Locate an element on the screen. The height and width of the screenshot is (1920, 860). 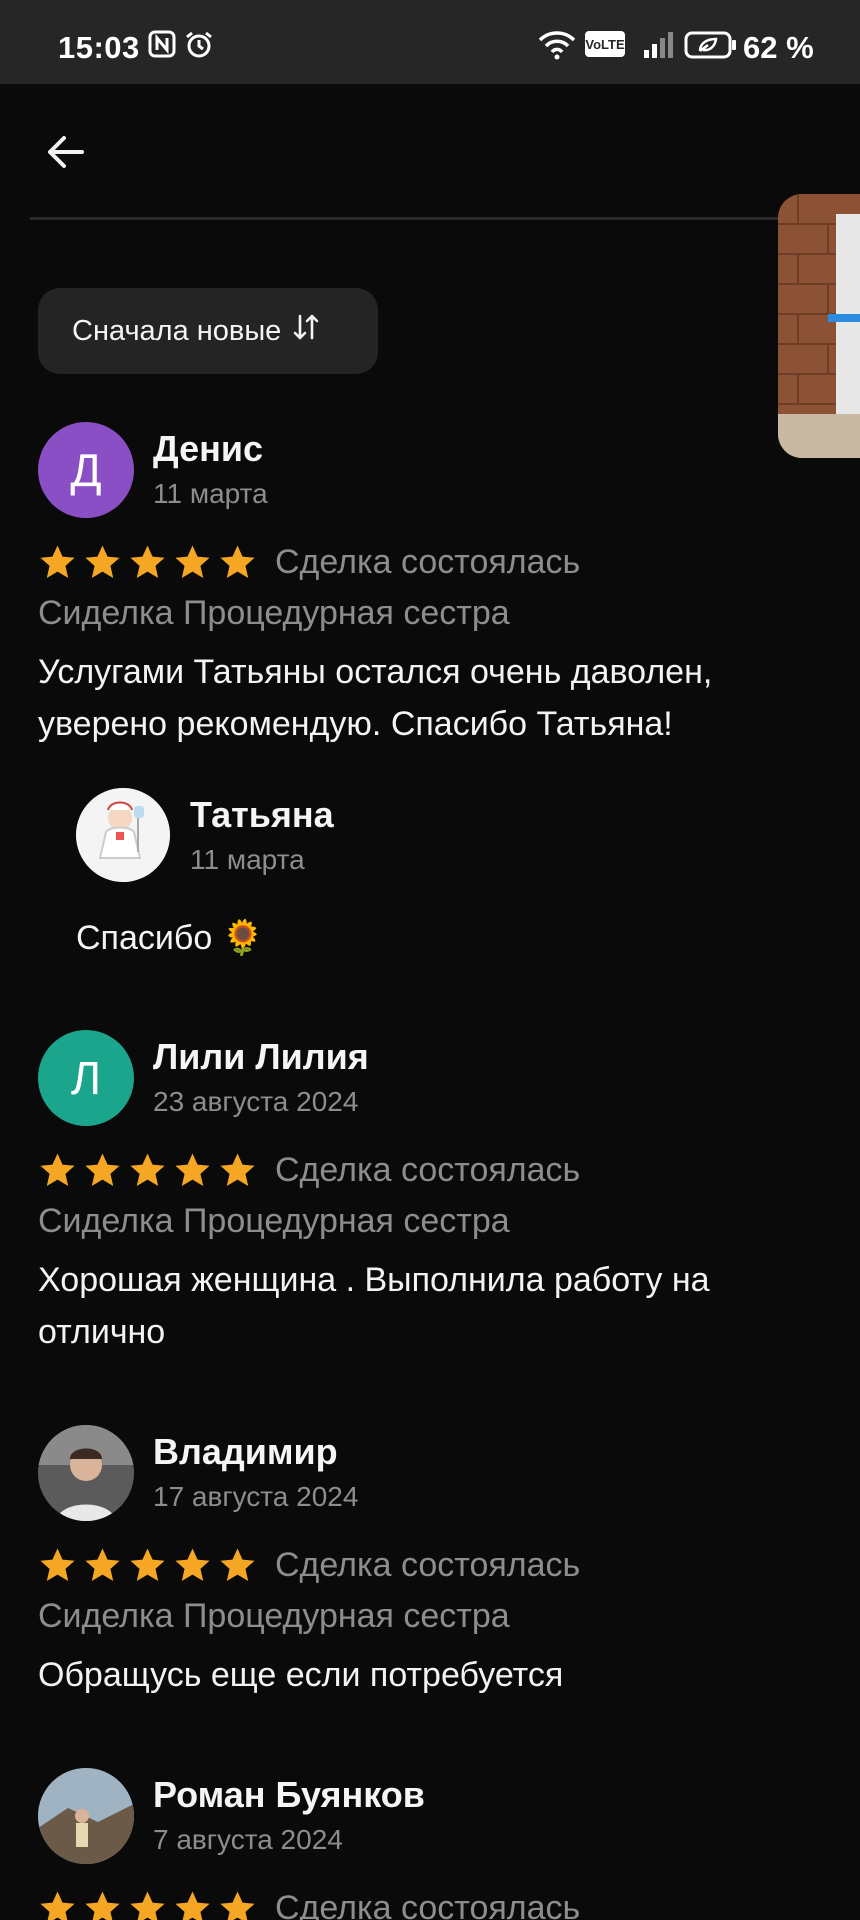
sort-label: Сначала новые is located at coordinates (177, 330).